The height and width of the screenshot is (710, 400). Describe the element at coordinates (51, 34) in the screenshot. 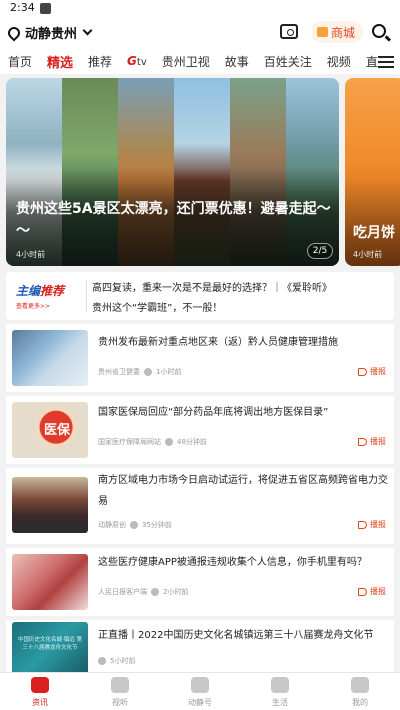

I see `location-label: 动静贵州` at that location.